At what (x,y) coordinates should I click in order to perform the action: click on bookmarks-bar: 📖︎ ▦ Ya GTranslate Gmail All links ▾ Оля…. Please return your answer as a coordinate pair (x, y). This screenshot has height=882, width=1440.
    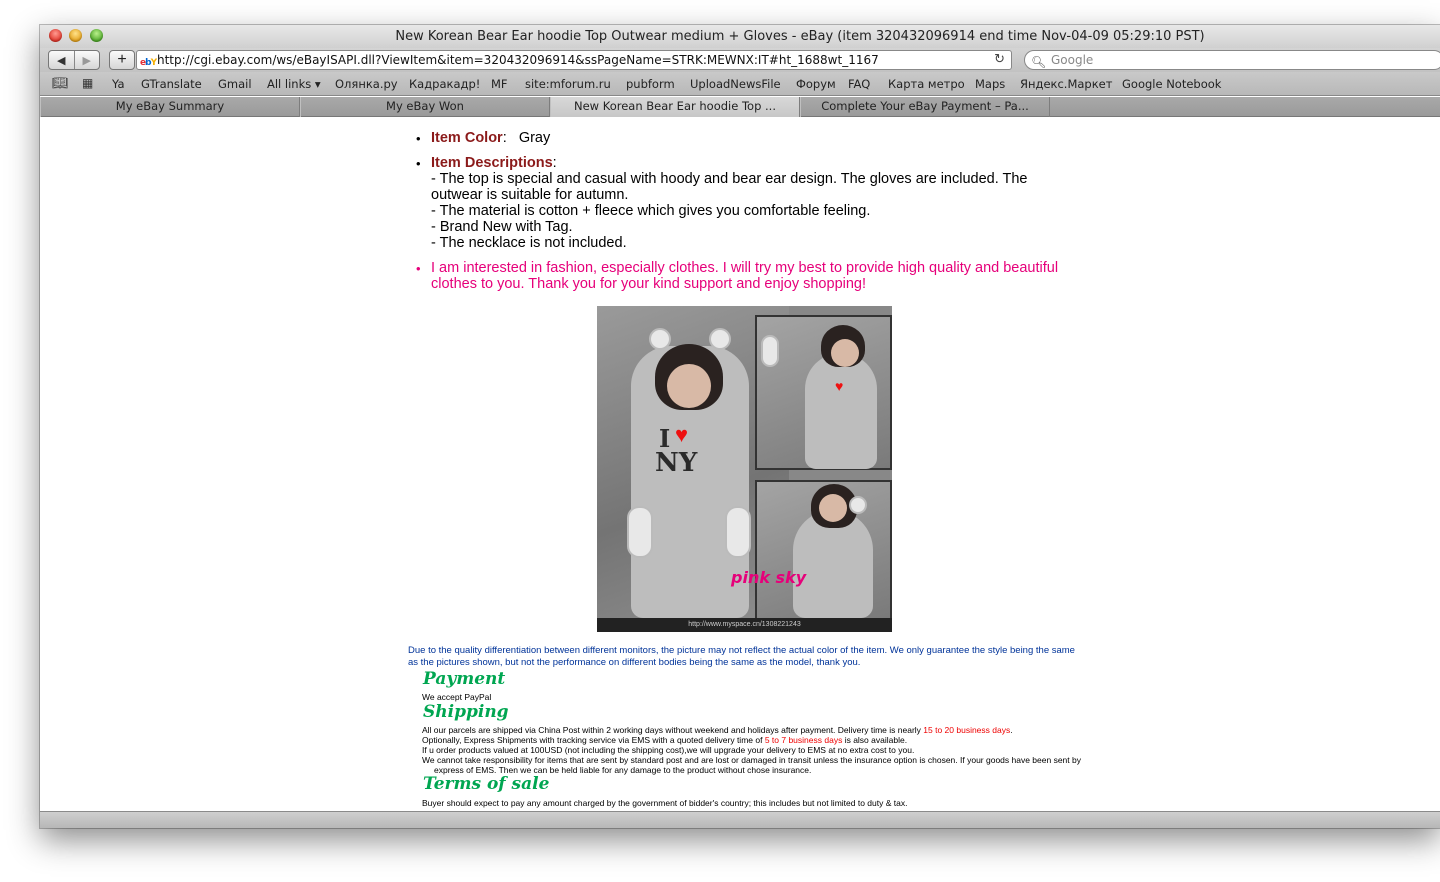
    Looking at the image, I should click on (740, 84).